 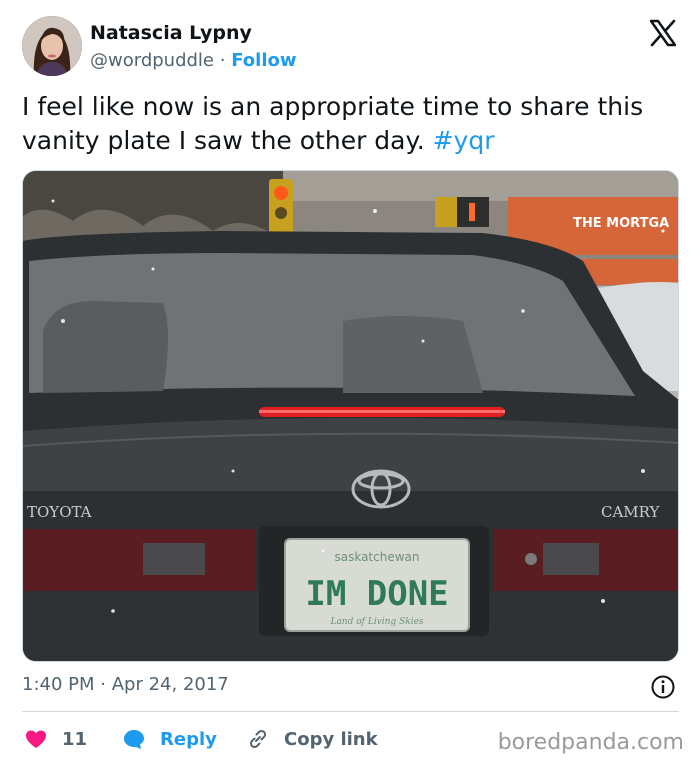 I want to click on avatar, so click(x=52, y=46).